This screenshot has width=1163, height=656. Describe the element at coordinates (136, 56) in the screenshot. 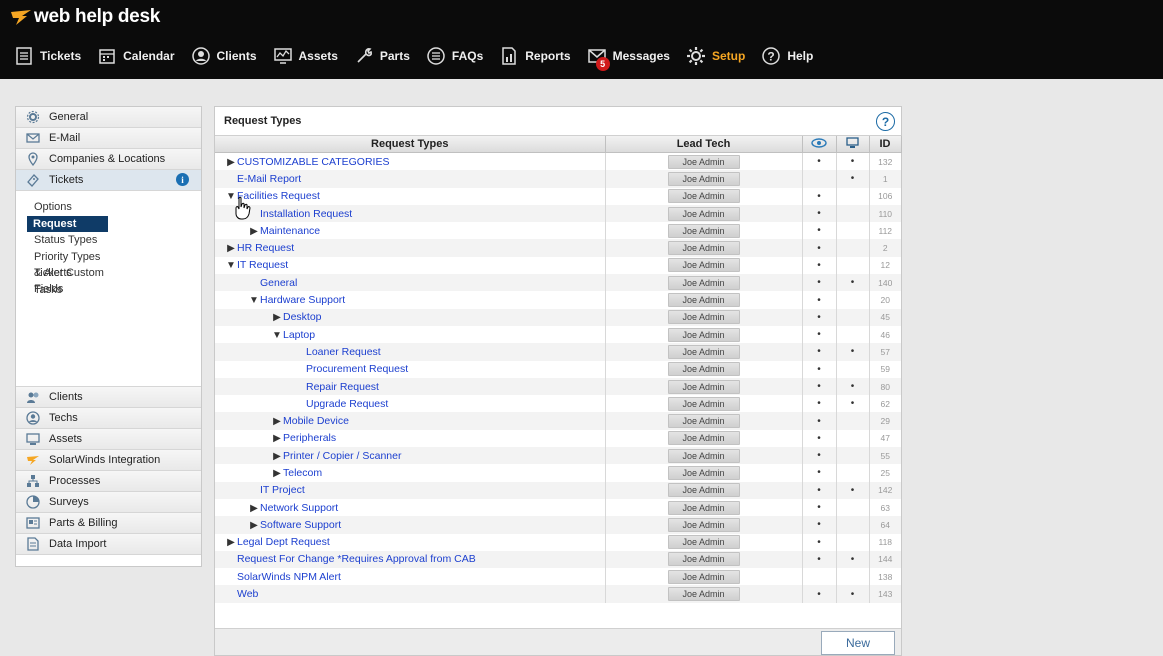

I see `nav-calendar: Calendar` at that location.